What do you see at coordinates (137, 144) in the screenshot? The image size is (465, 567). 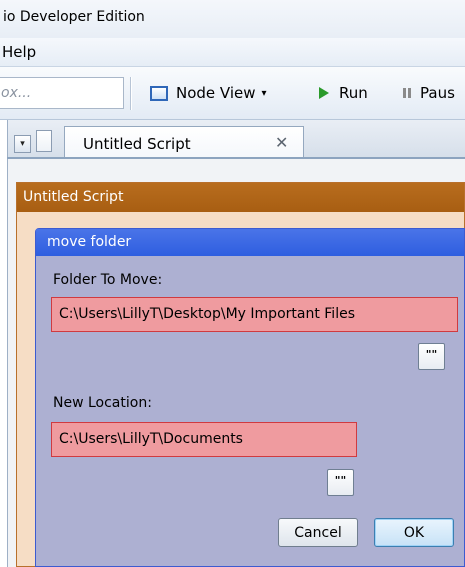 I see `tab-label: Untitled Script` at bounding box center [137, 144].